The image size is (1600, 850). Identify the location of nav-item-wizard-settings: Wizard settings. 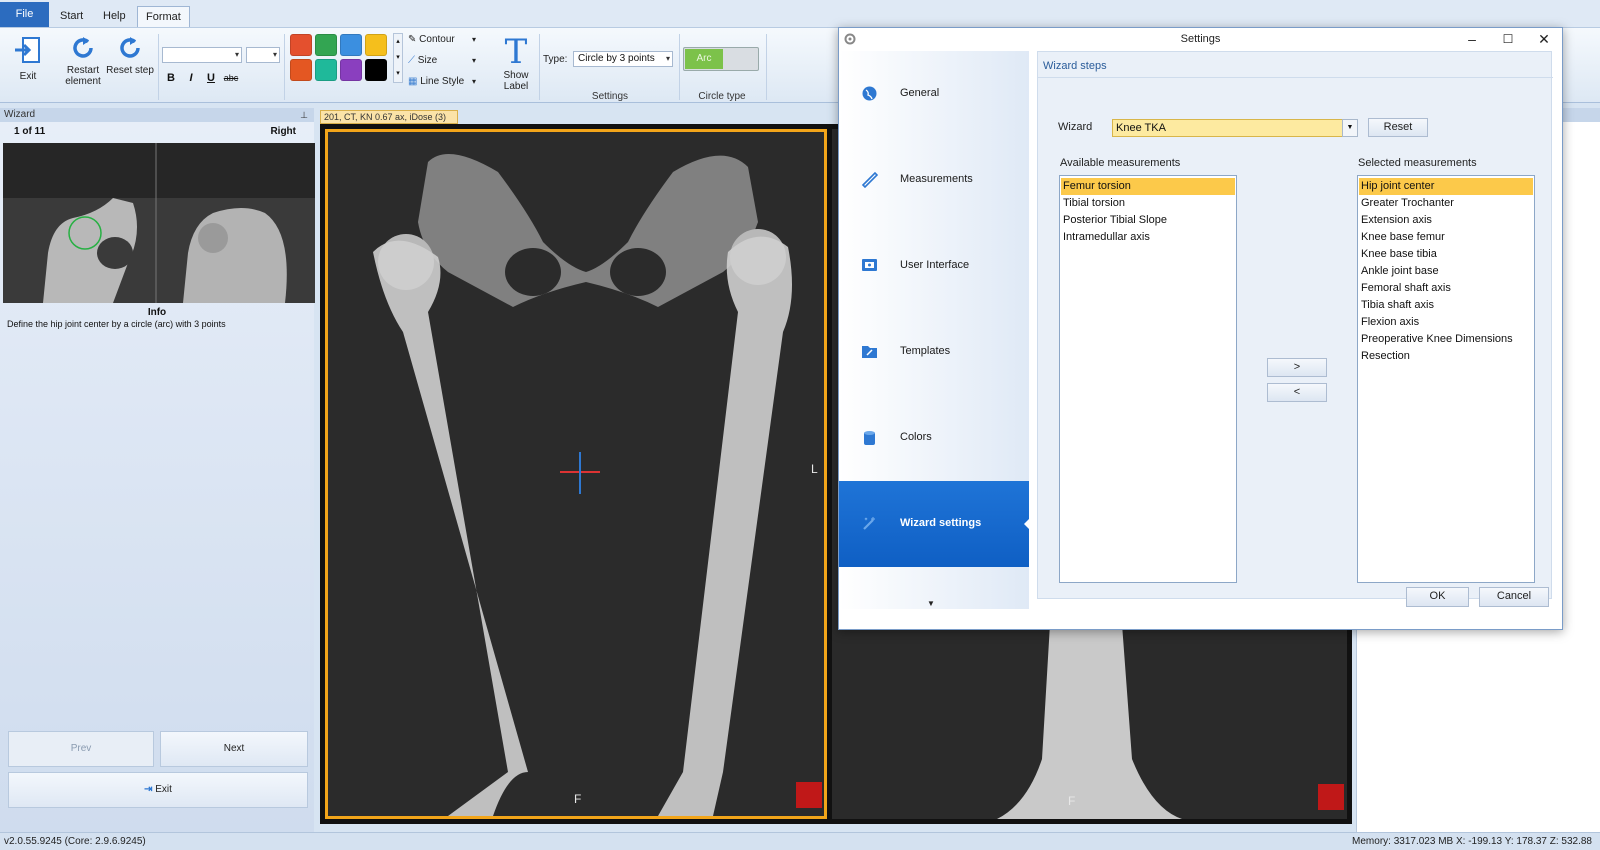
(934, 524).